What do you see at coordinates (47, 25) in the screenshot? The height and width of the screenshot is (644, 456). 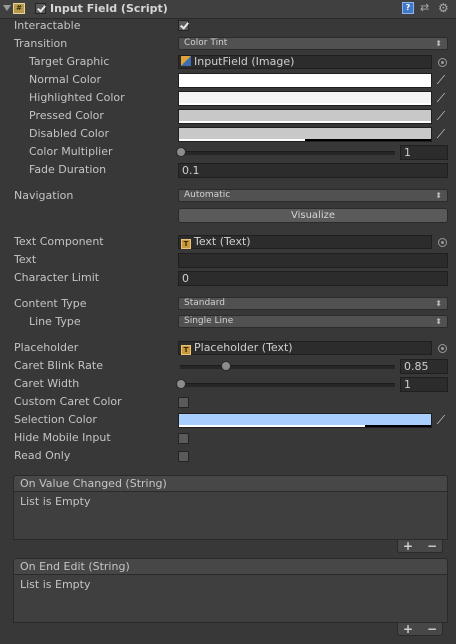 I see `interactable-label: Interactable` at bounding box center [47, 25].